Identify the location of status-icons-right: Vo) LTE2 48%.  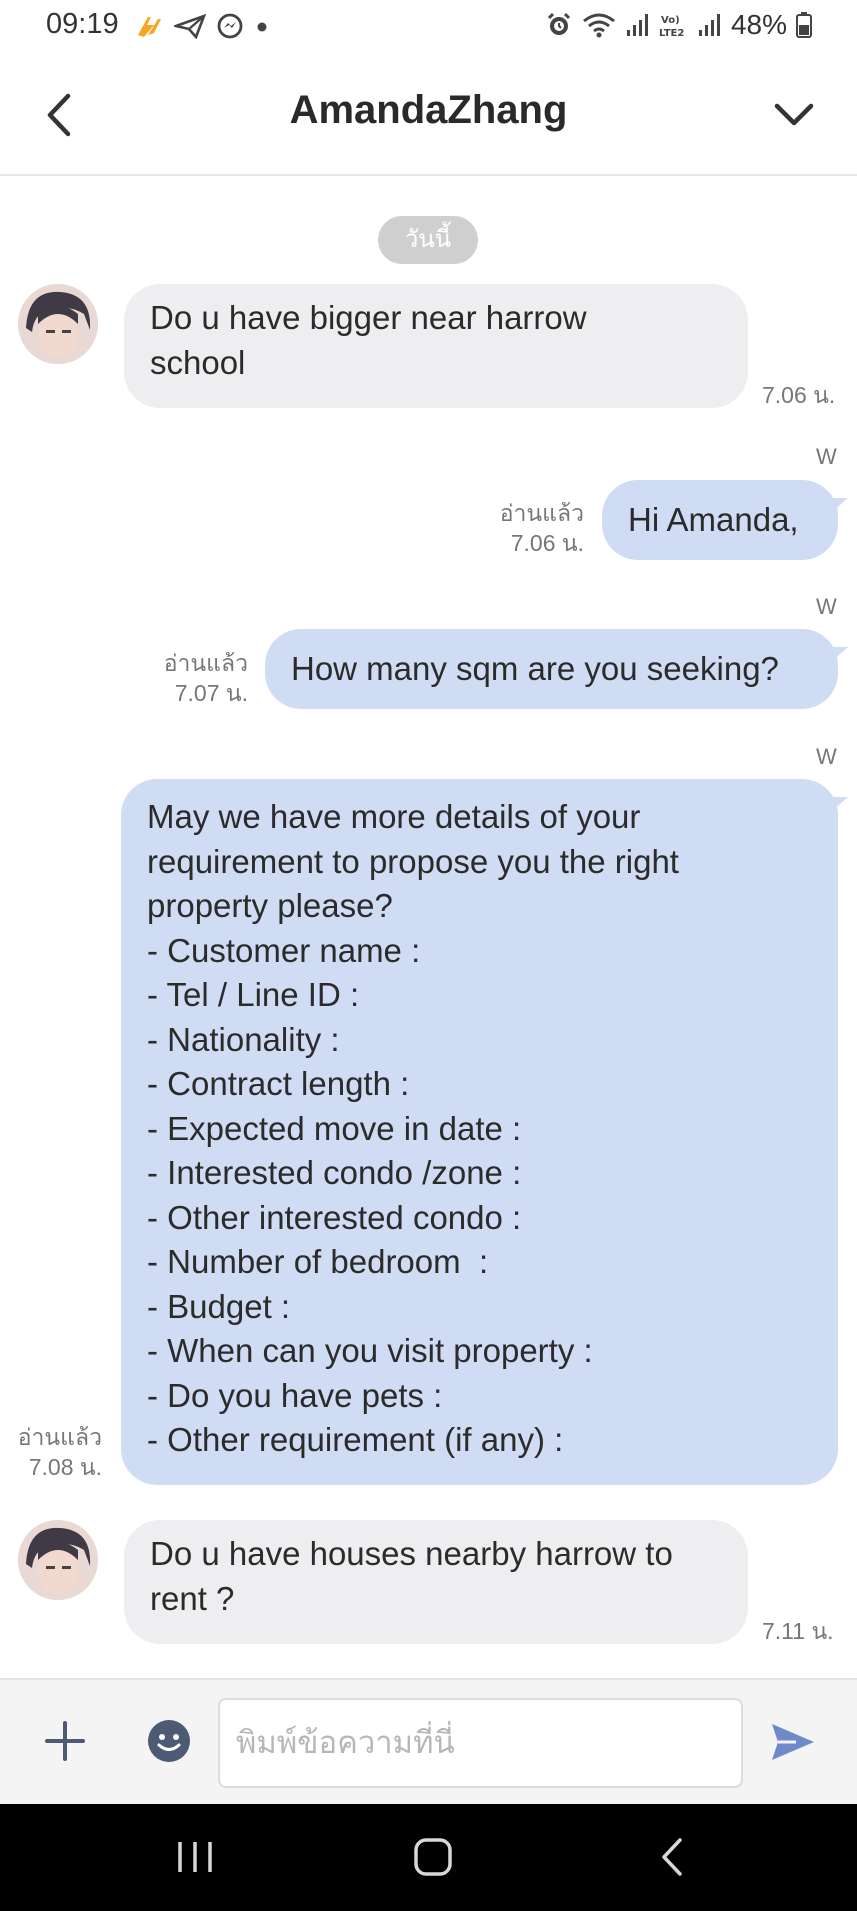
(679, 25).